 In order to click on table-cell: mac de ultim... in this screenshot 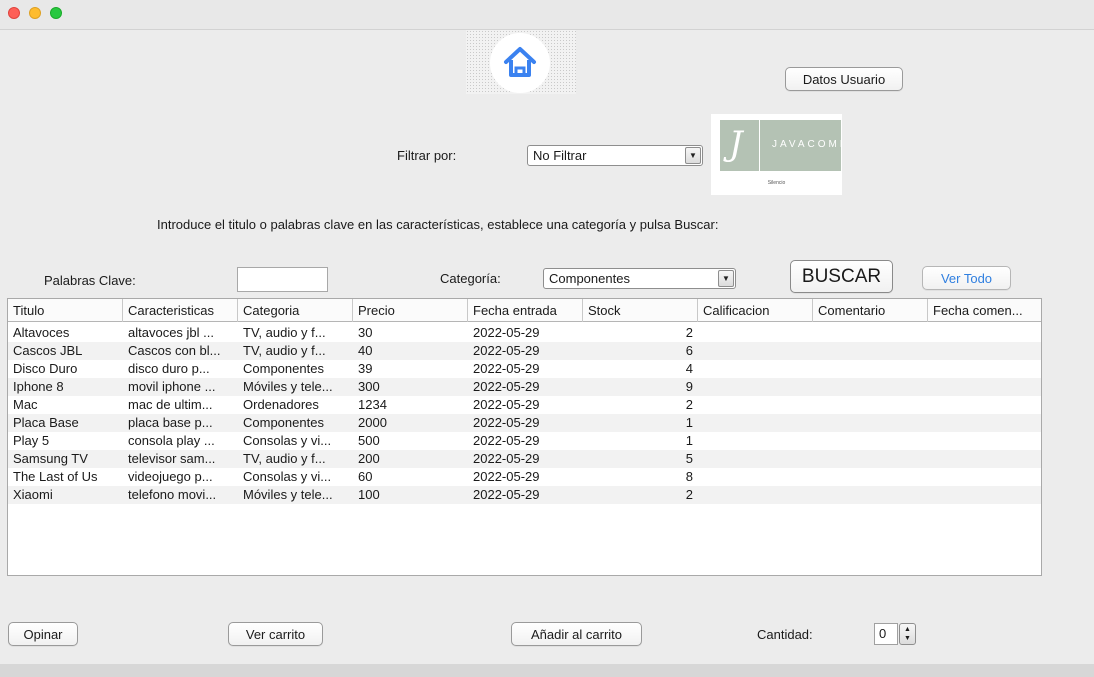, I will do `click(170, 404)`.